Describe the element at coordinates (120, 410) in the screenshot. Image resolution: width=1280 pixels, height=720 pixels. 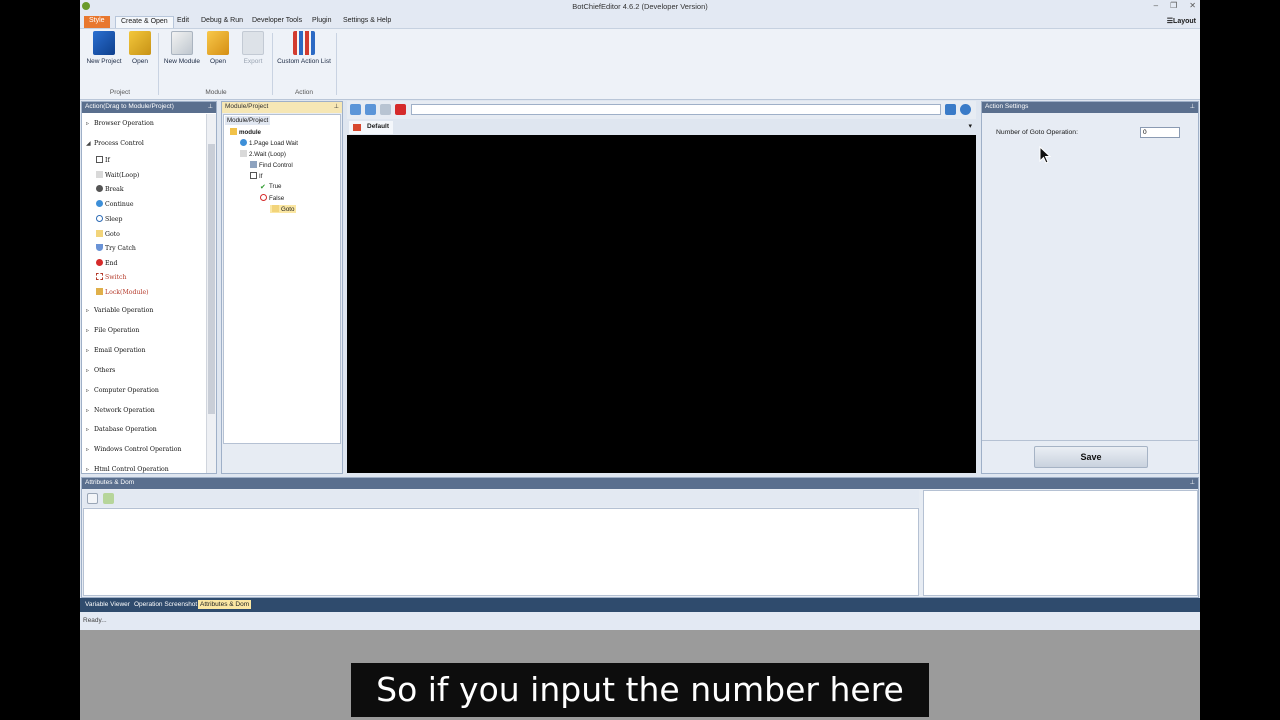
I see `category-network-operation: ▹ Network Operation` at that location.